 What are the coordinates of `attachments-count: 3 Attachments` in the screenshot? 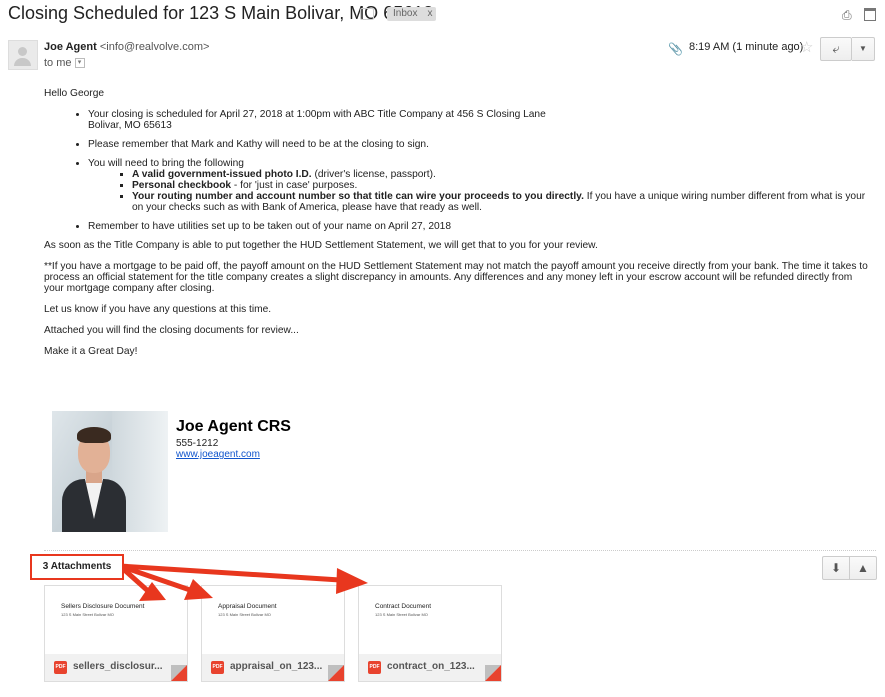 It's located at (77, 567).